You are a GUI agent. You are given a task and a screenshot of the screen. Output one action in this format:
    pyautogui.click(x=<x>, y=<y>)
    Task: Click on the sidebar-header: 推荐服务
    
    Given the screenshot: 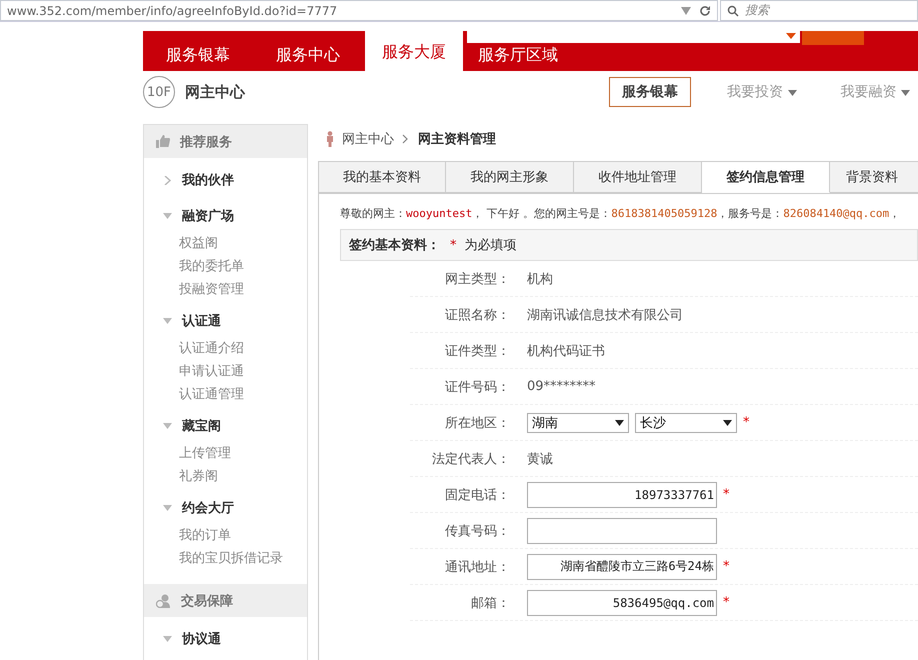 What is the action you would take?
    pyautogui.click(x=225, y=141)
    